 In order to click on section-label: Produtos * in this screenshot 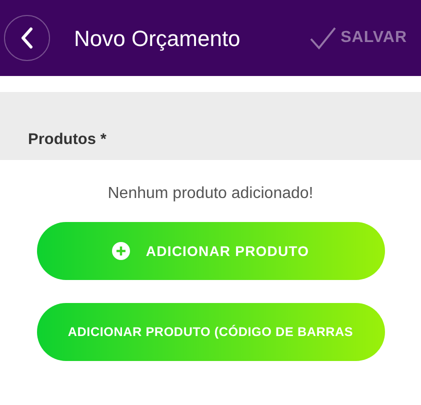, I will do `click(68, 140)`.